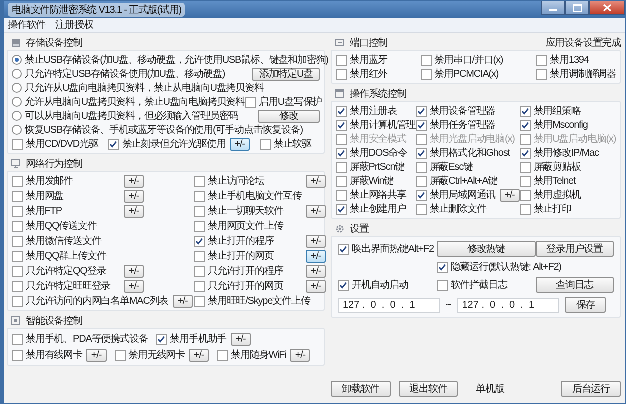 This screenshot has width=626, height=404. I want to click on checkbox: 禁止软驱, so click(286, 144).